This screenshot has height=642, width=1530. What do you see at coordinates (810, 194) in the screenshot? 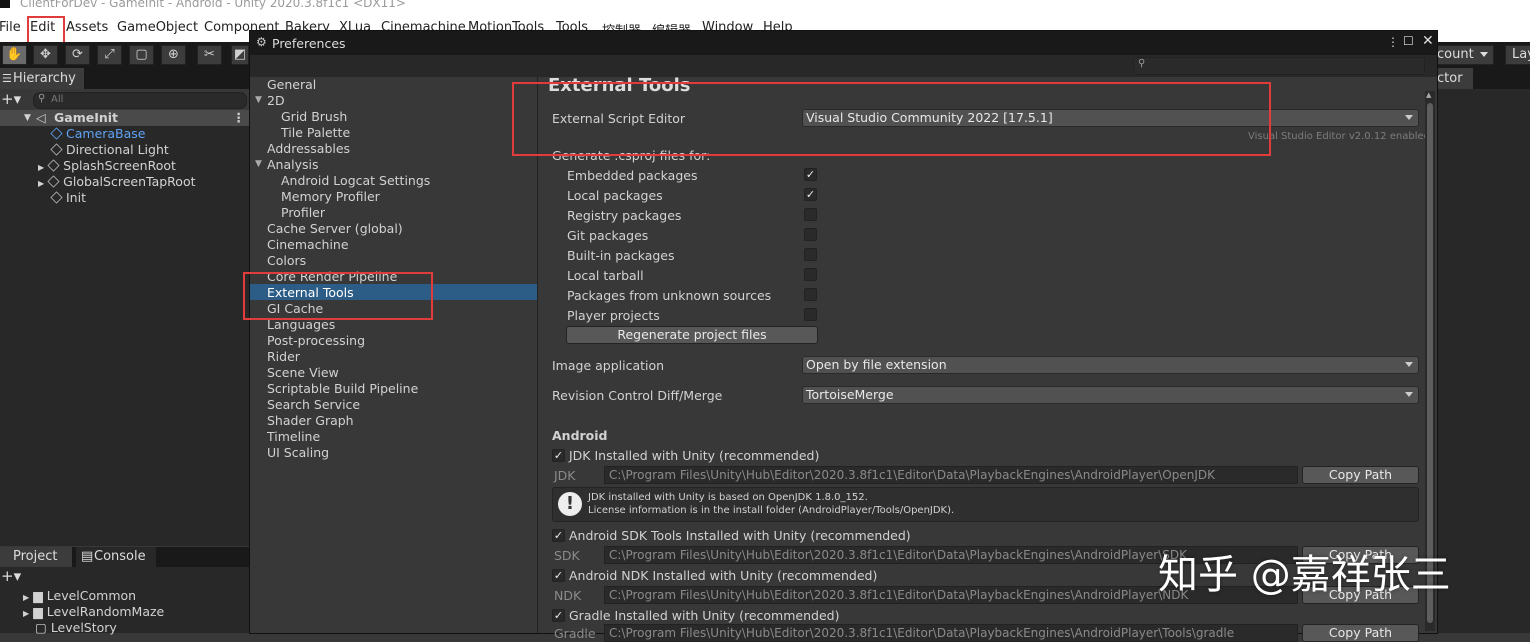
I see `local-packages-checkbox: ✓` at bounding box center [810, 194].